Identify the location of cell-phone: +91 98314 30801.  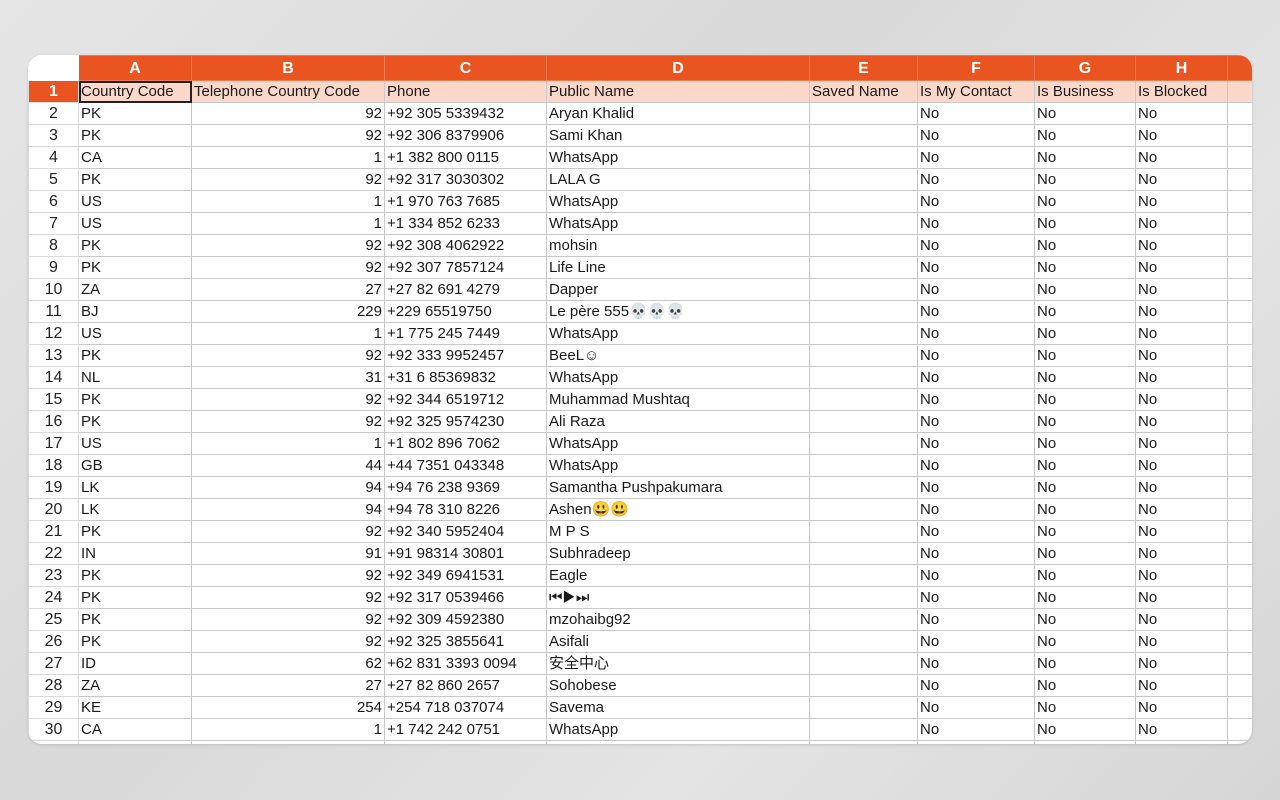
(465, 553).